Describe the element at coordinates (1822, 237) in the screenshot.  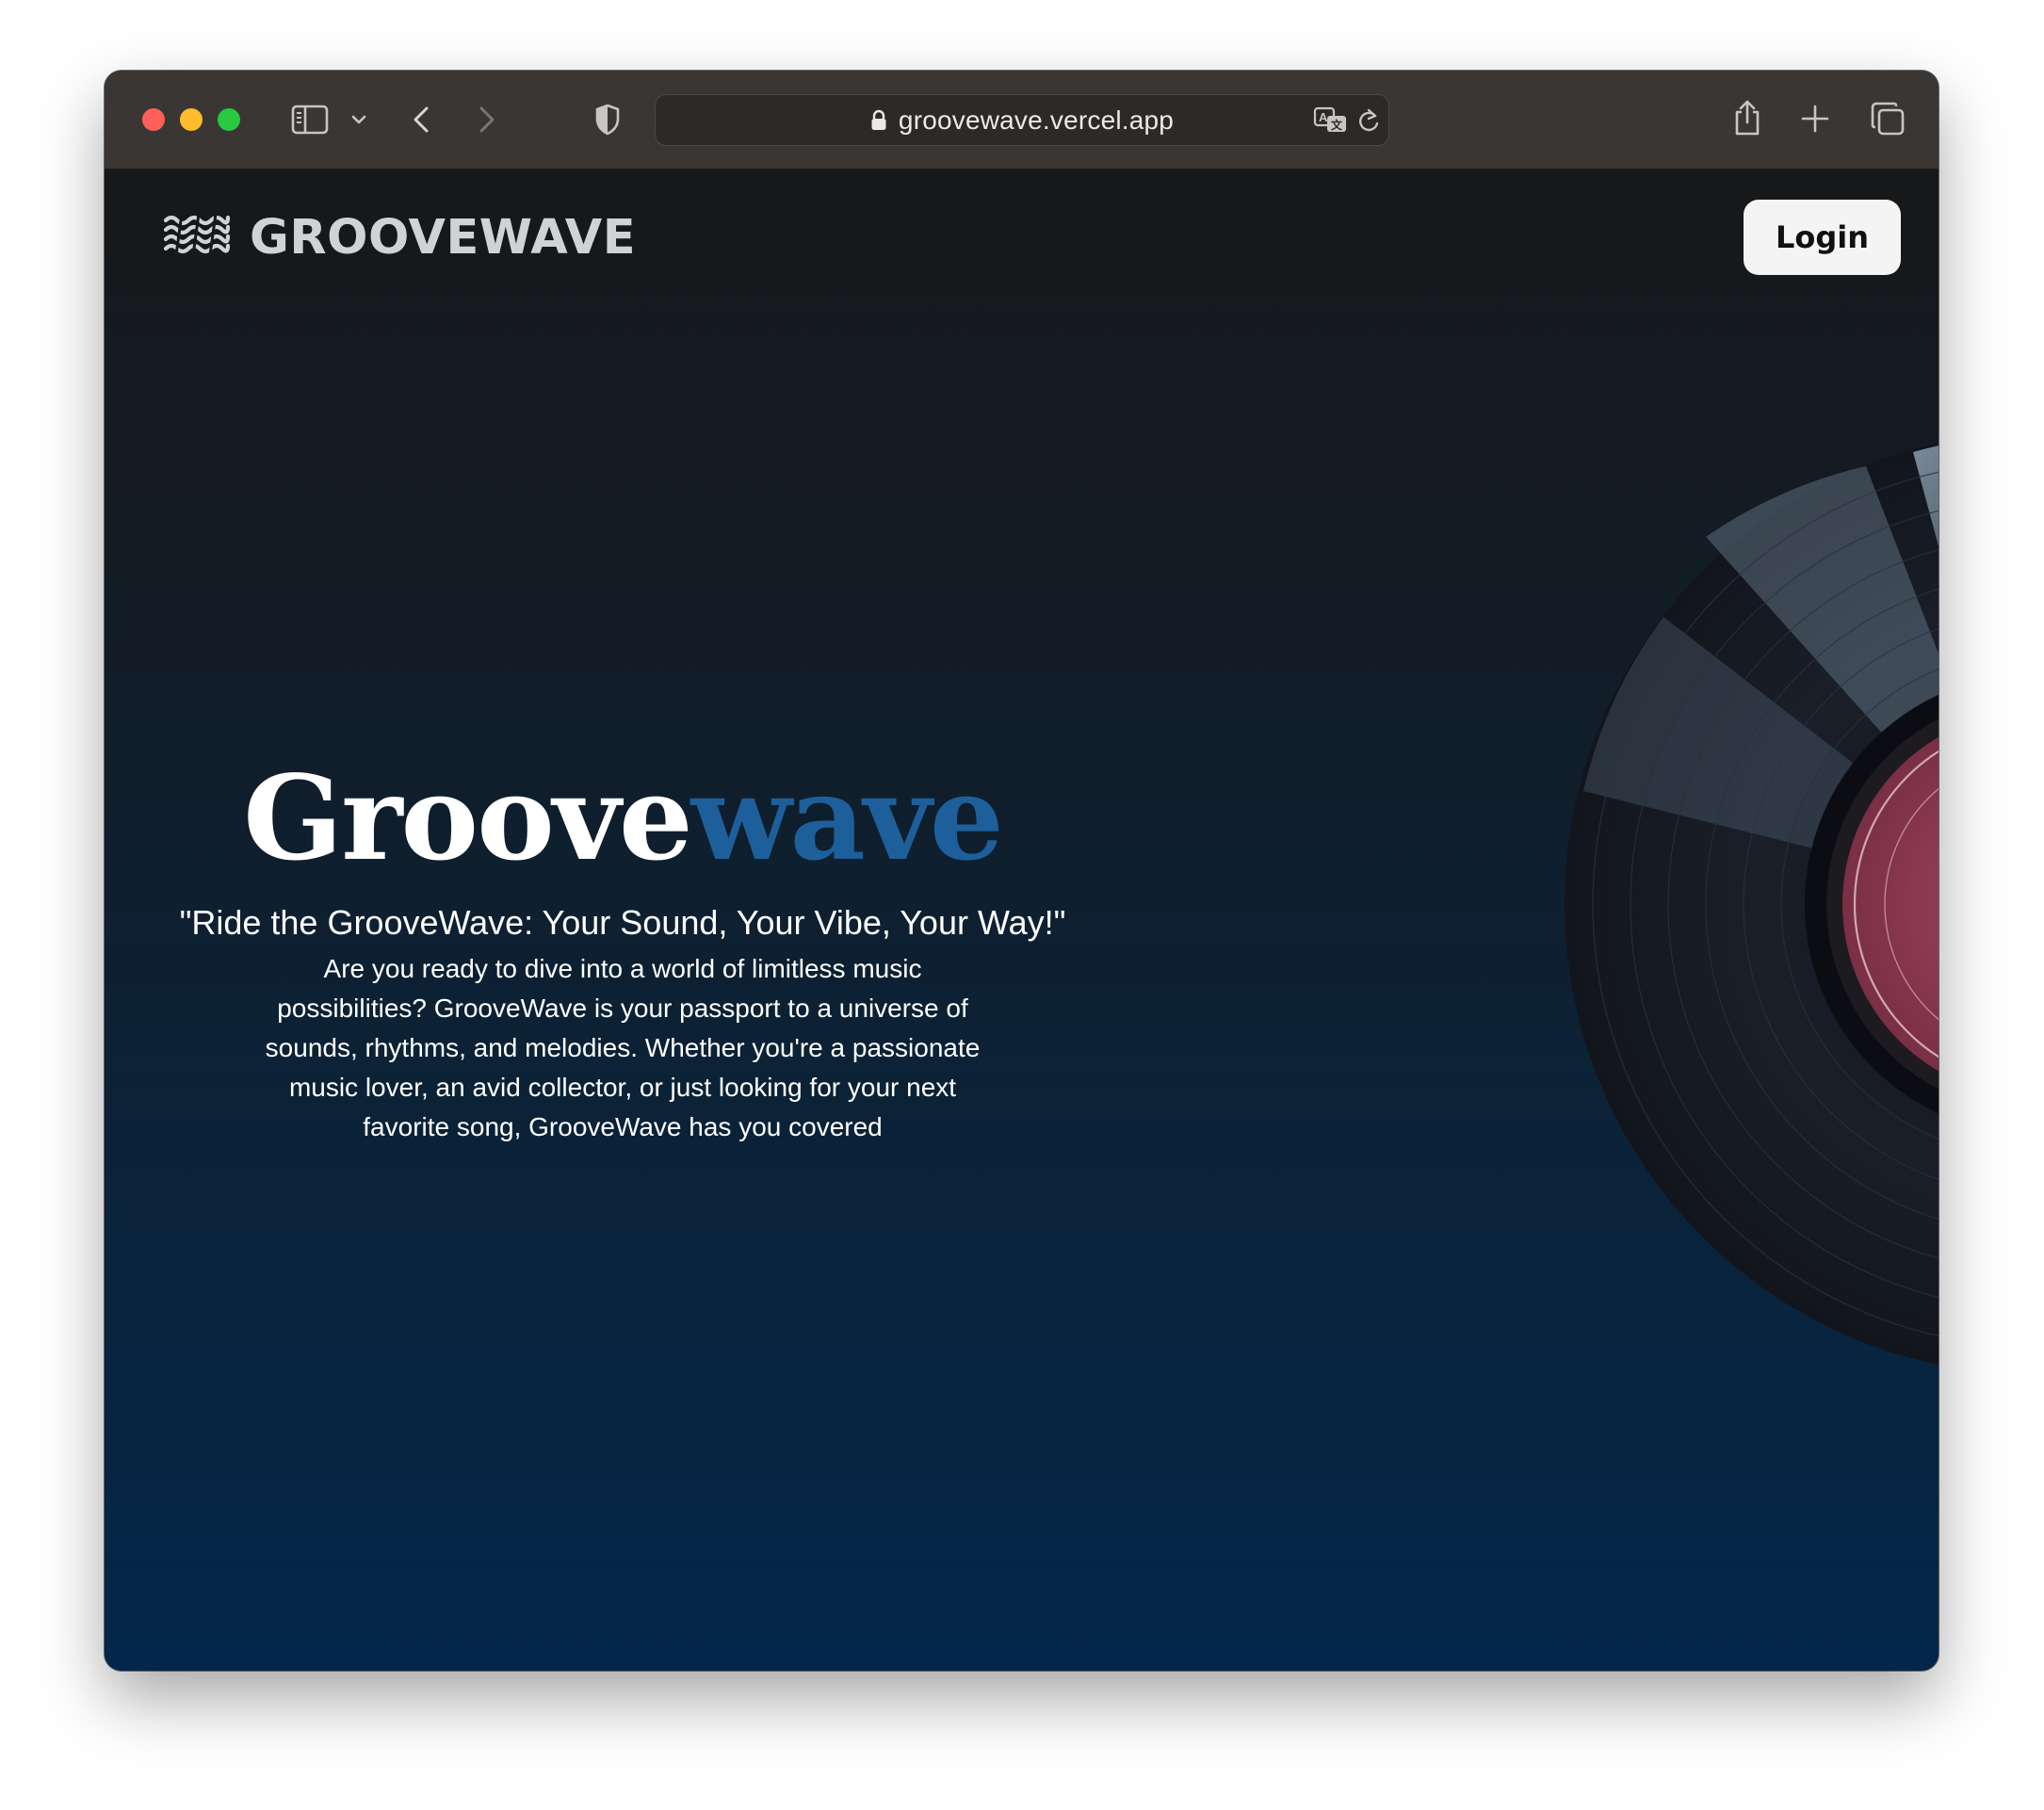
I see `login-button: Login` at that location.